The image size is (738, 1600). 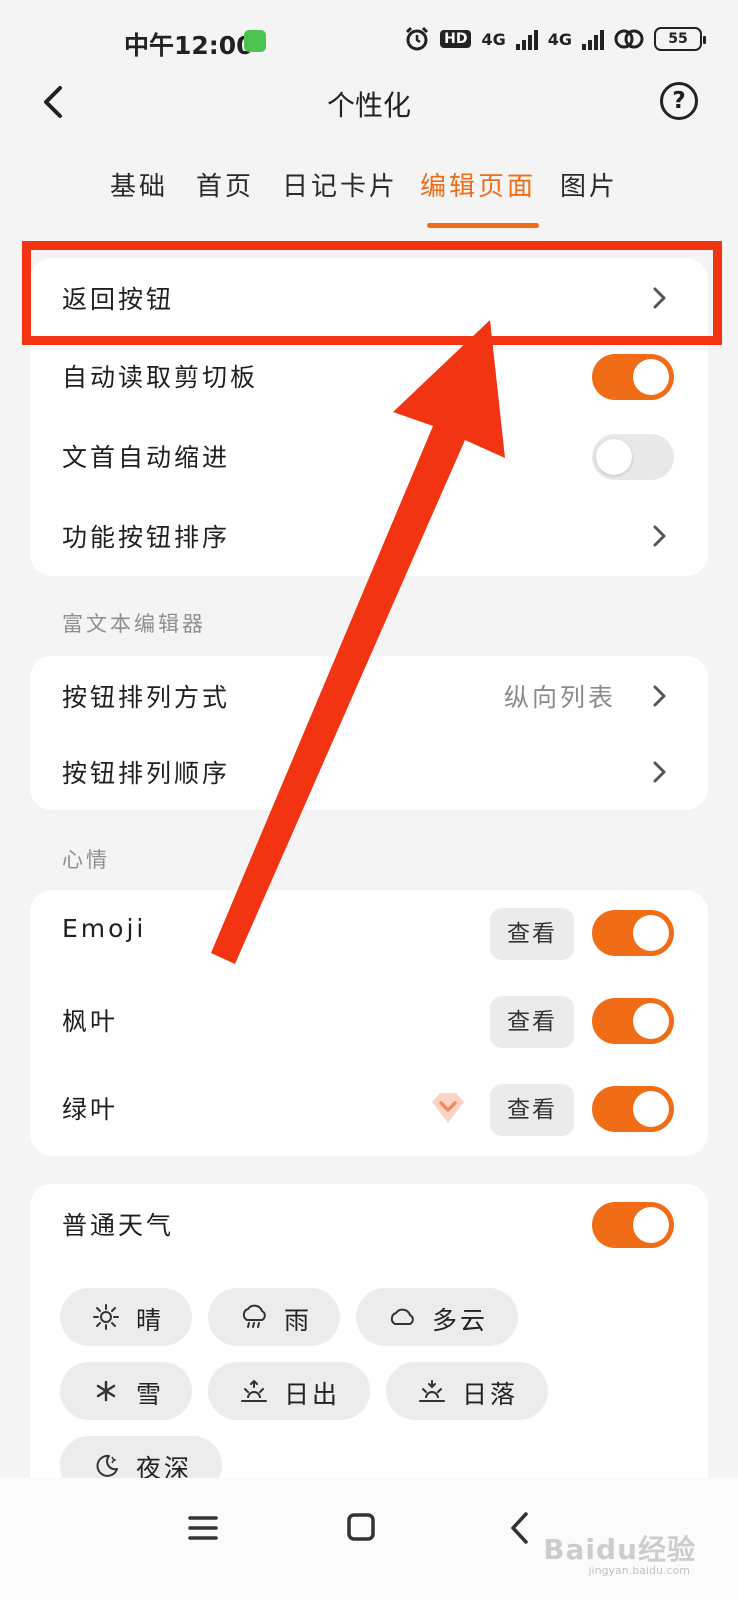 What do you see at coordinates (150, 1320) in the screenshot?
I see `weather-chip-sunny-label: 晴` at bounding box center [150, 1320].